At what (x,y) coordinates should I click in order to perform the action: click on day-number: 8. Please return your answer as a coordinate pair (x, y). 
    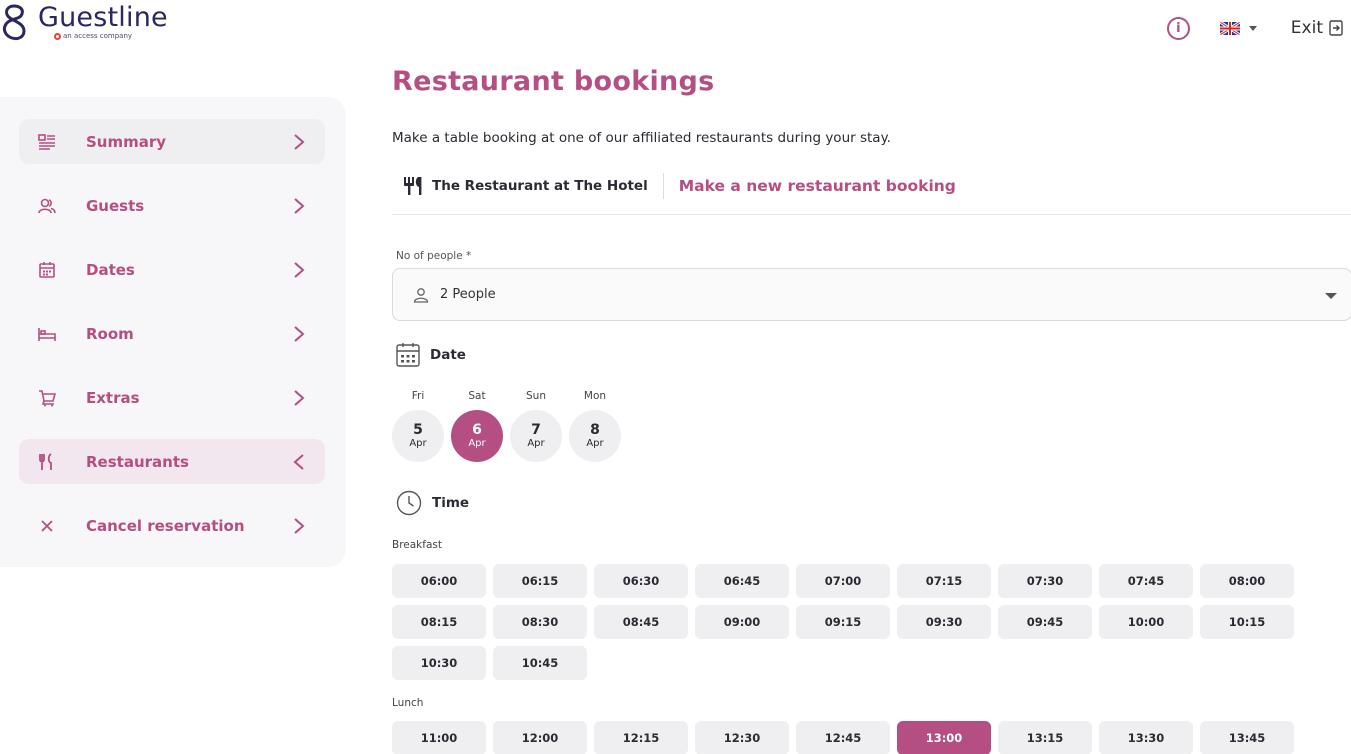
    Looking at the image, I should click on (595, 429).